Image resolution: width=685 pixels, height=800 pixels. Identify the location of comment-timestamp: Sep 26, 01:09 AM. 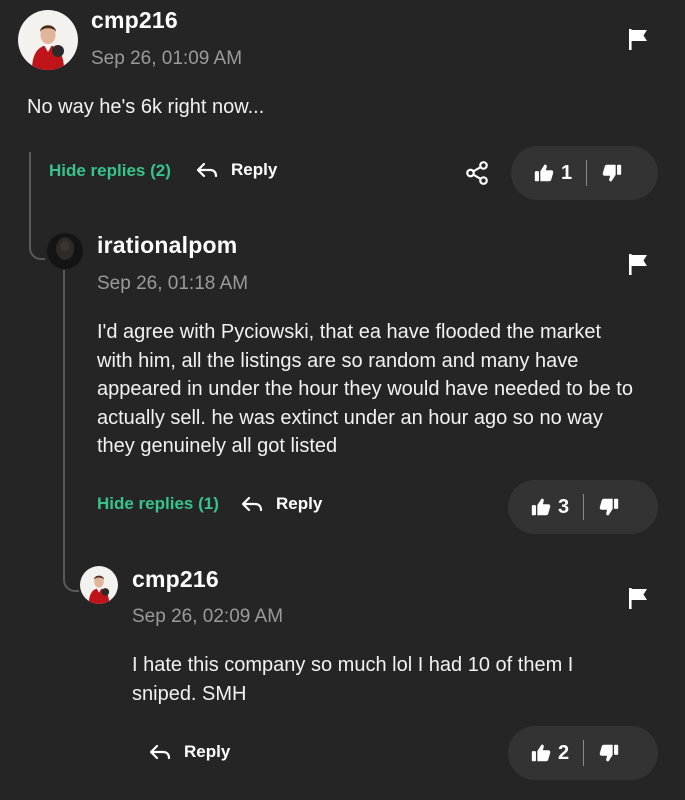
(167, 58).